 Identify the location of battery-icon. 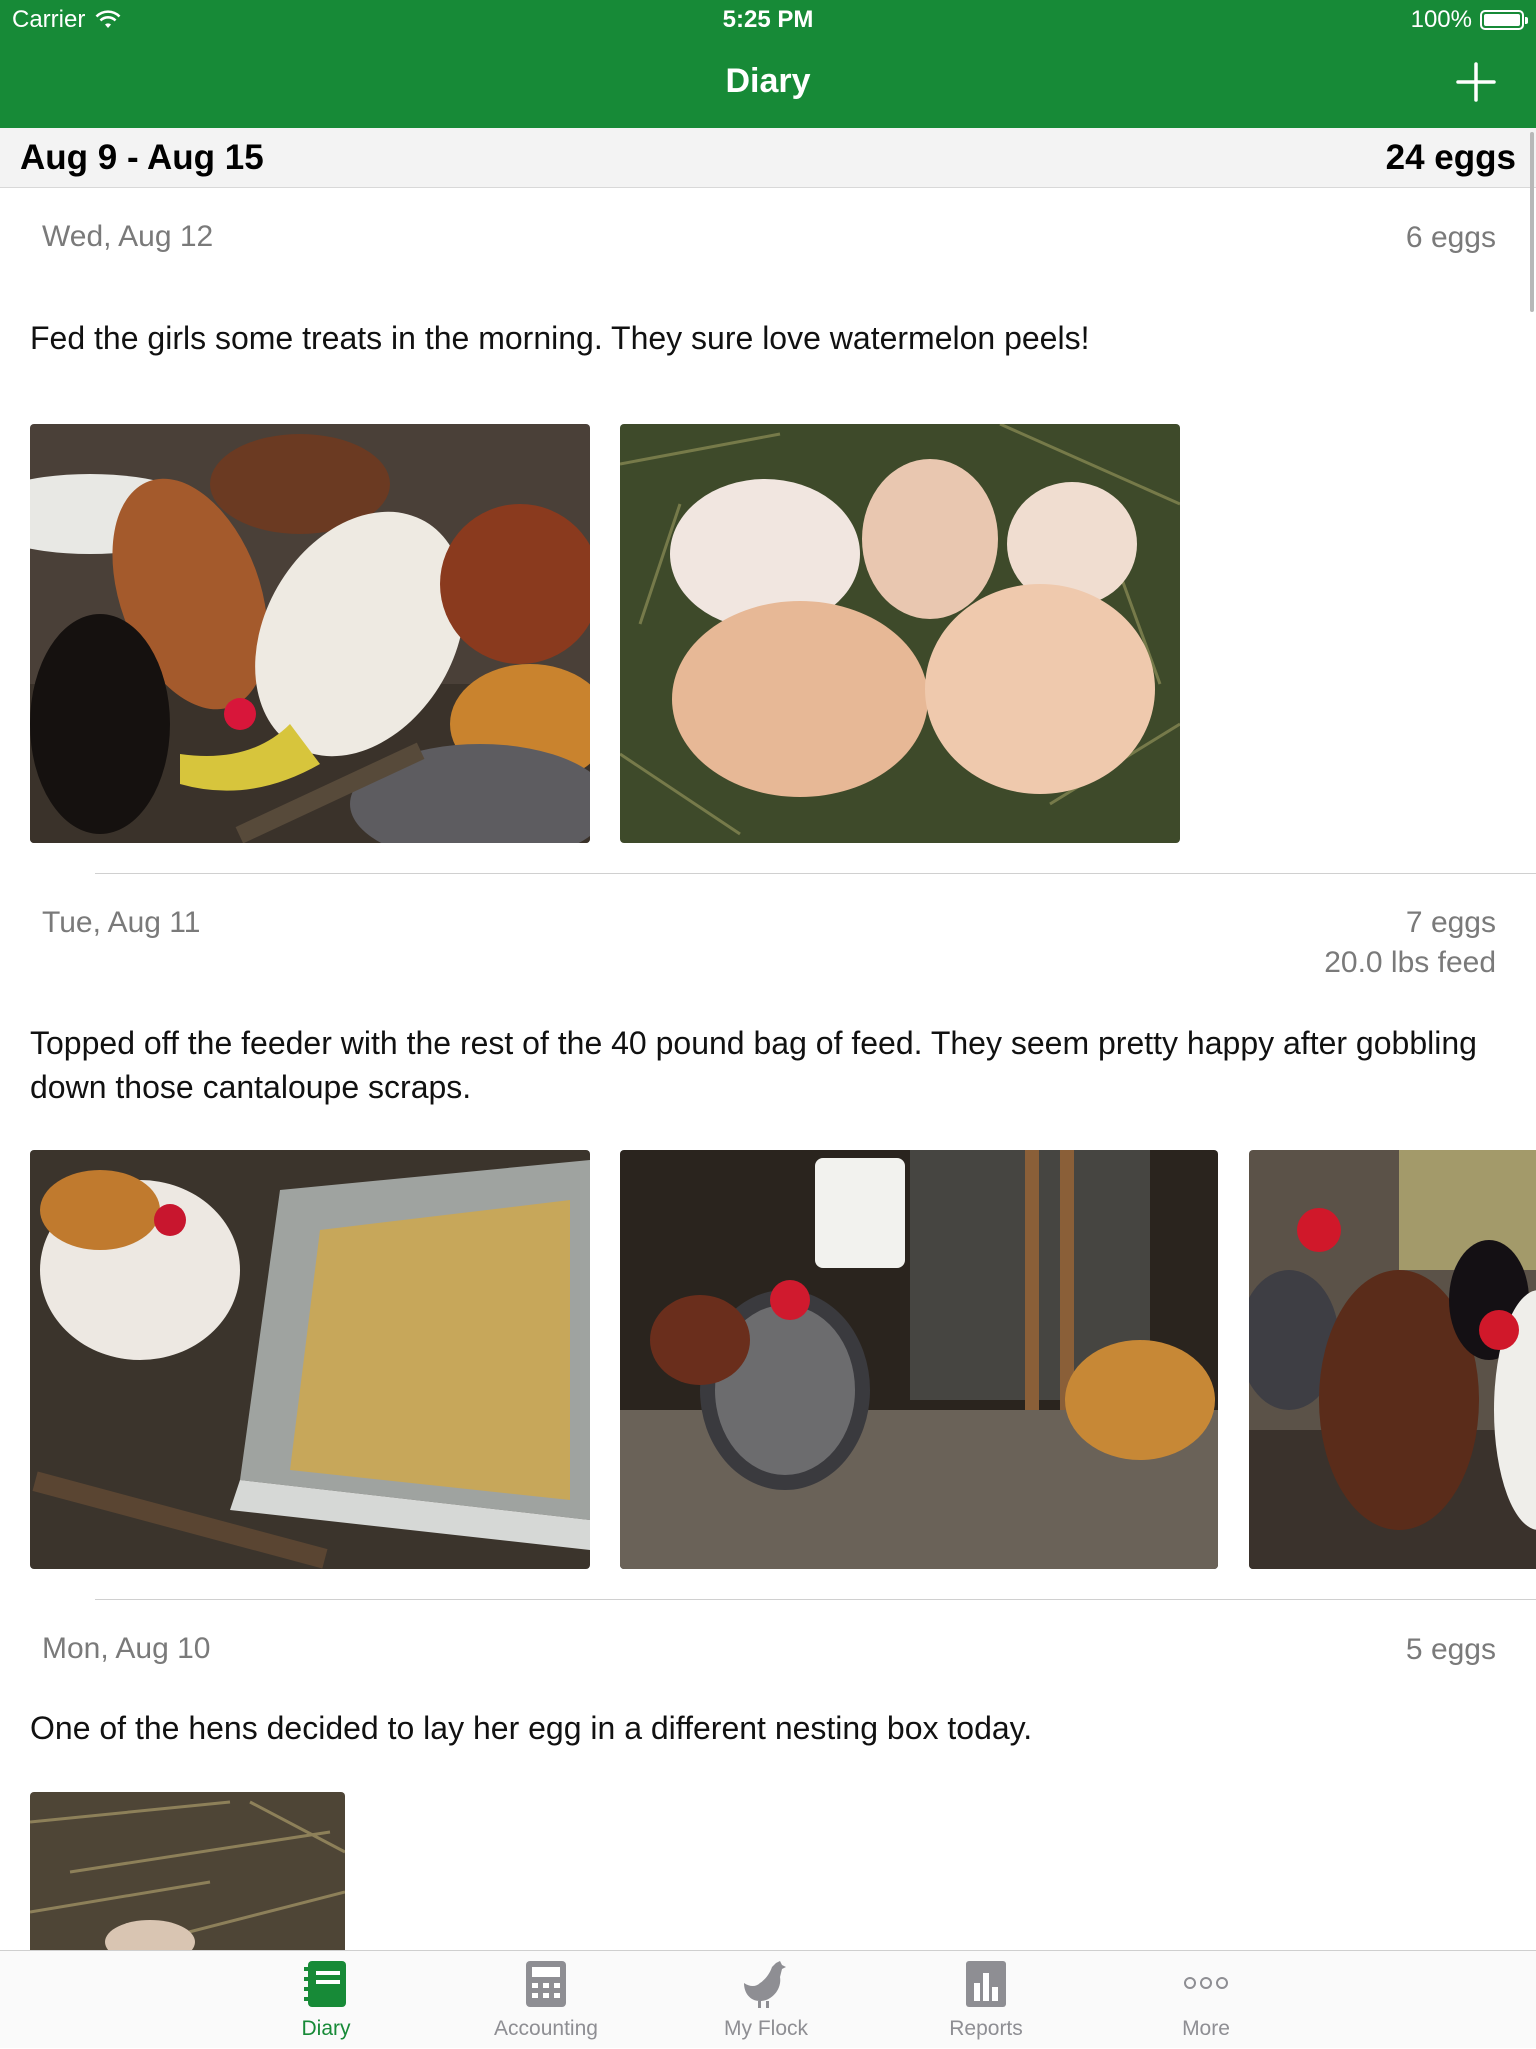
(1504, 20).